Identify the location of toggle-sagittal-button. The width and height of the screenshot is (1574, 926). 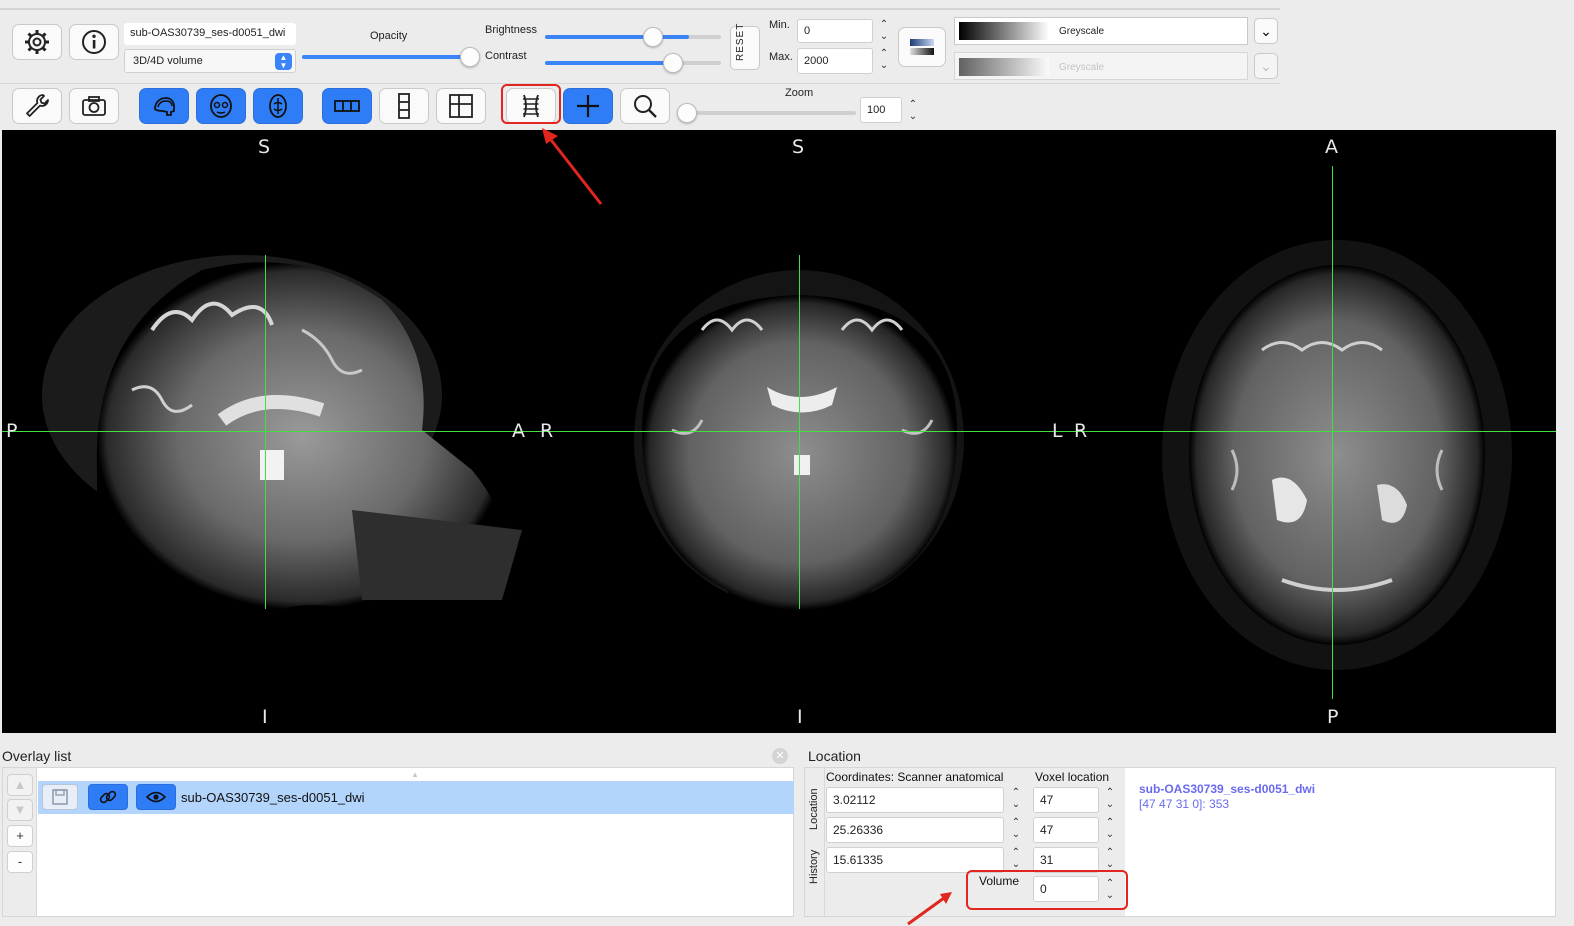
(164, 106).